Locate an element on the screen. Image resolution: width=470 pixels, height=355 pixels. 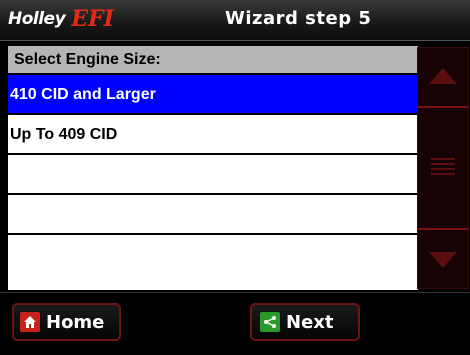
list-heading: Select Engine Size: is located at coordinates (213, 60).